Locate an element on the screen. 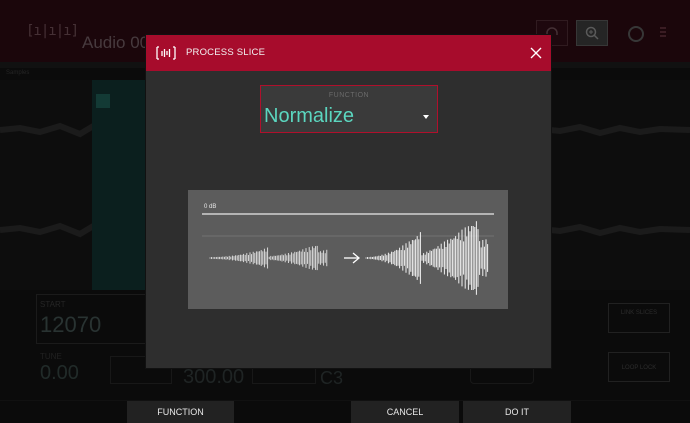 The width and height of the screenshot is (690, 423). footer-bar is located at coordinates (345, 412).